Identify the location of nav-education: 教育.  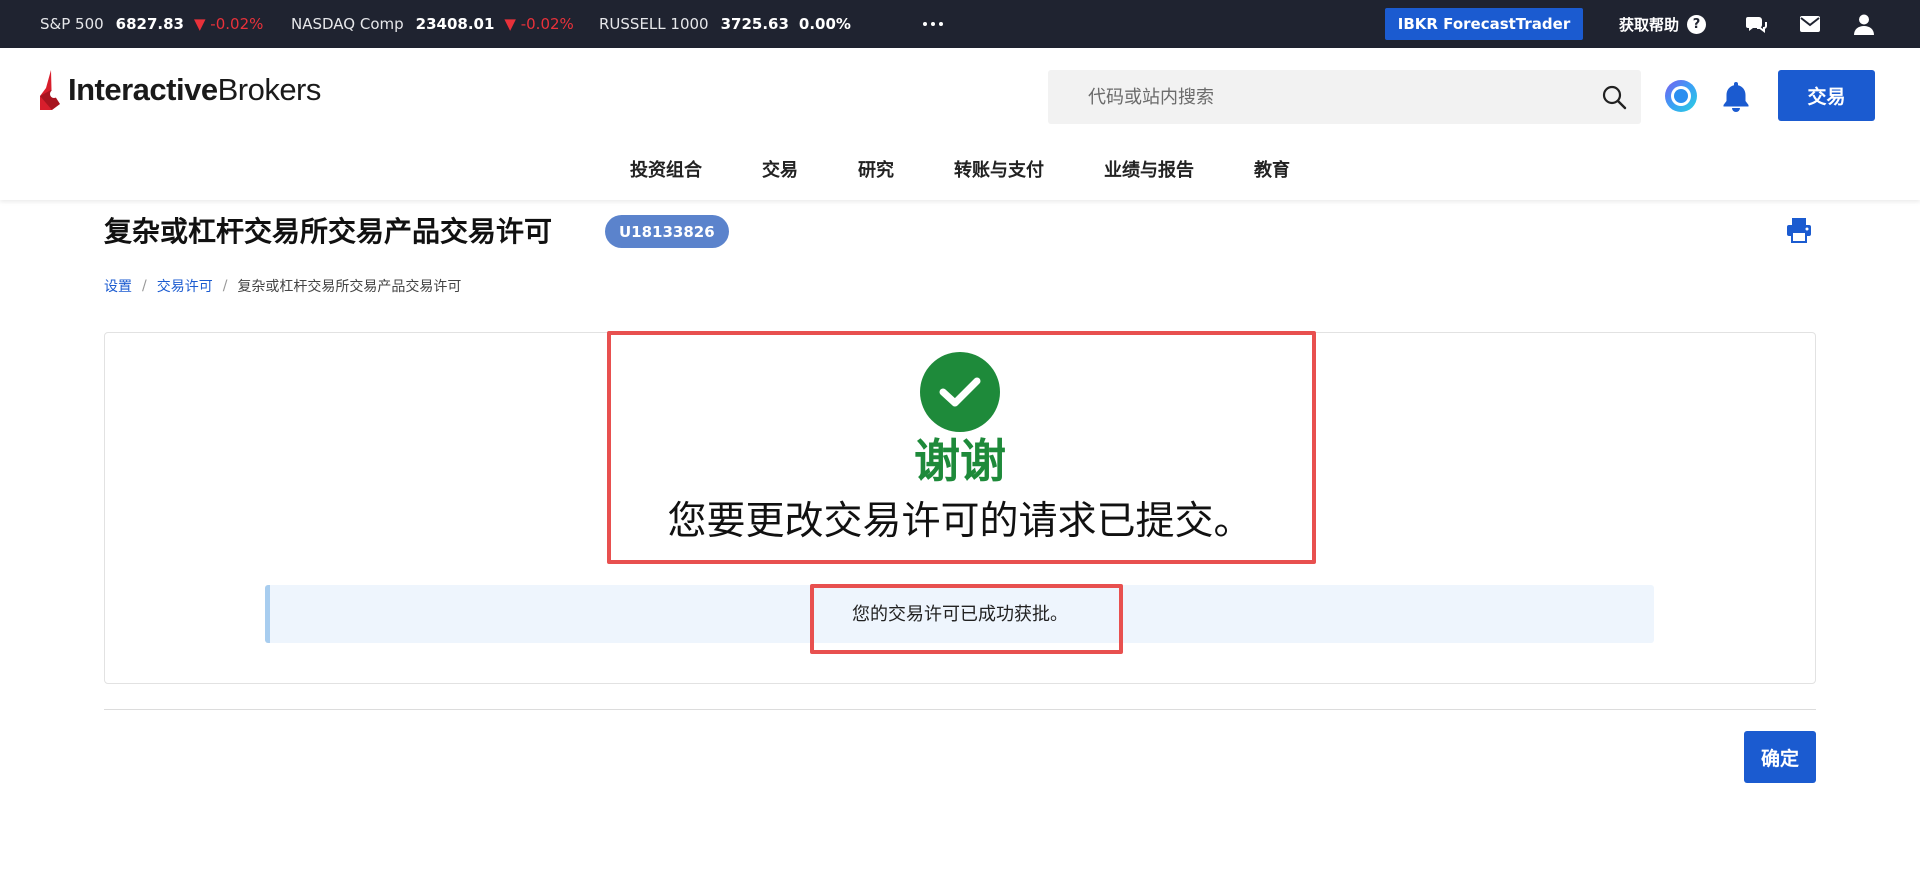
(1272, 169).